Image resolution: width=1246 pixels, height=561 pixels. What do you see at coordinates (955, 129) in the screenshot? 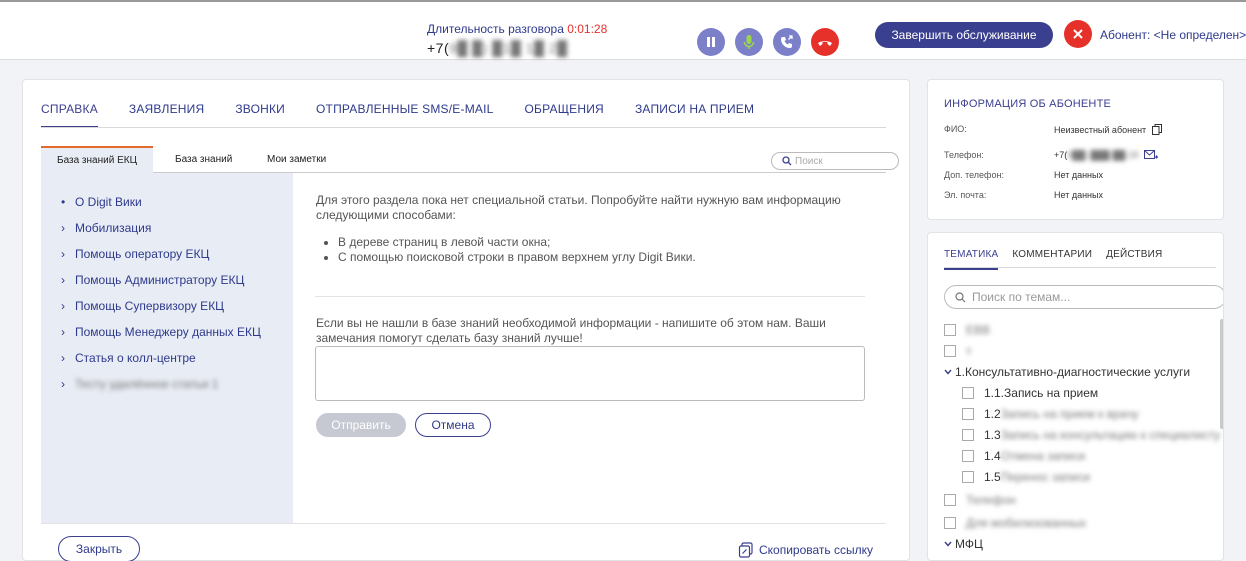
I see `info-label: ФИО:` at bounding box center [955, 129].